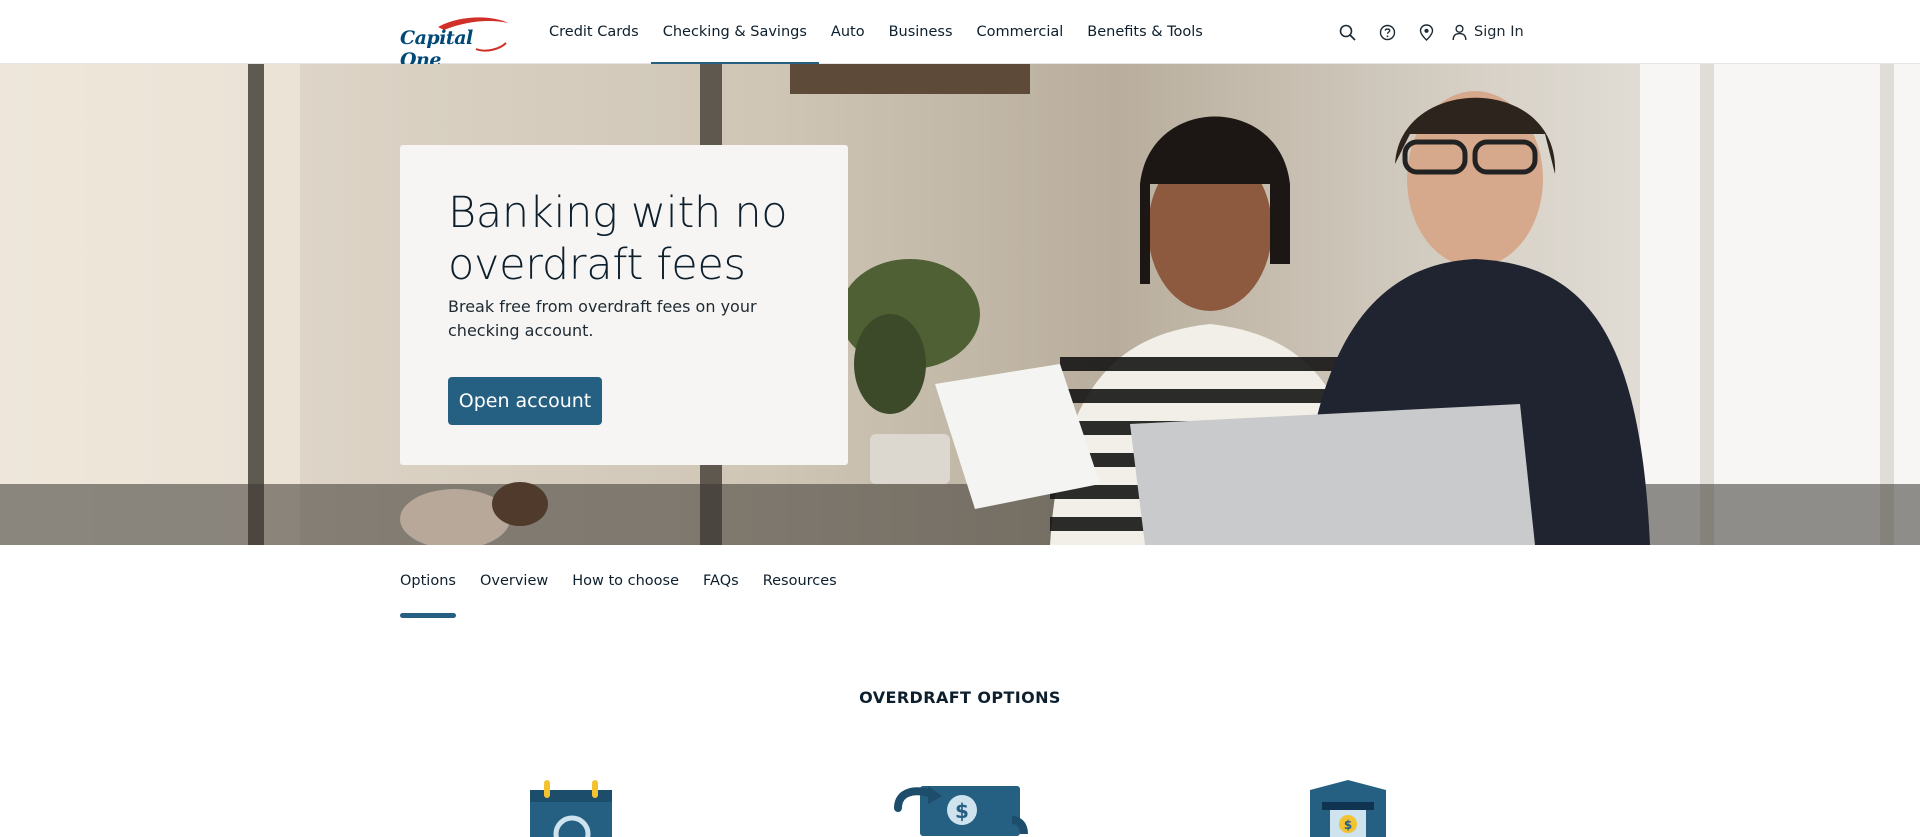 The width and height of the screenshot is (1920, 837). What do you see at coordinates (1348, 807) in the screenshot?
I see `shield-atm-icon: $` at bounding box center [1348, 807].